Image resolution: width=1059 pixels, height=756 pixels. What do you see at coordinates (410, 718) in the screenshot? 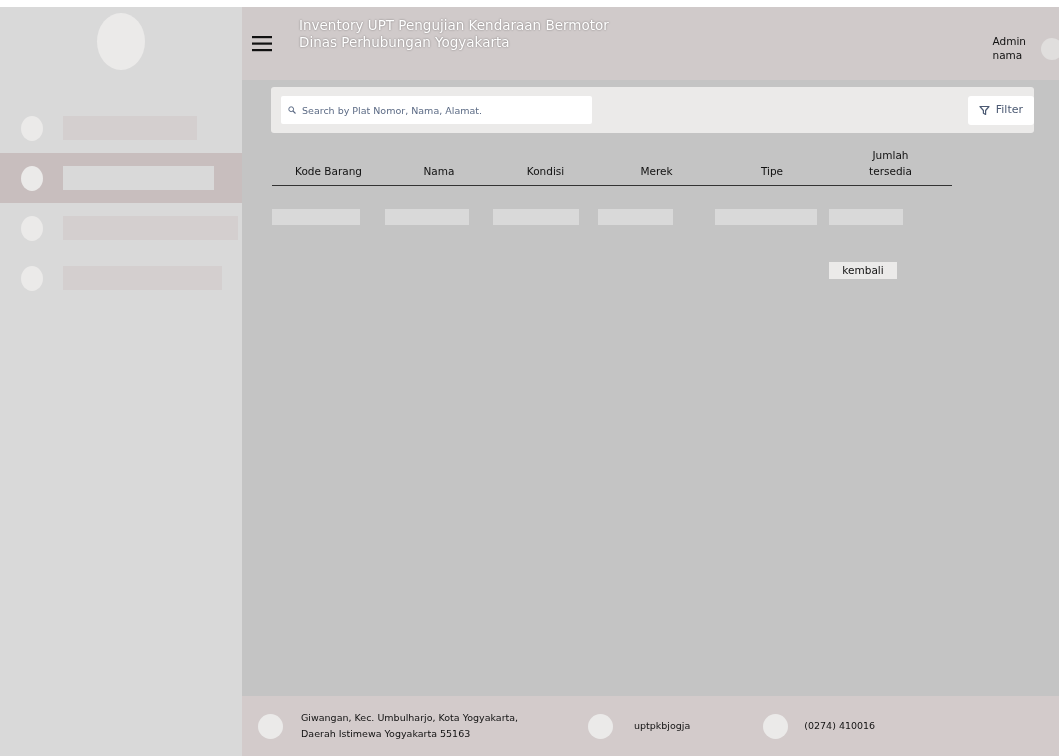
I see `address-text: Giwangan, Kec. Umbulharjo, Kota Yogyakarta,` at bounding box center [410, 718].